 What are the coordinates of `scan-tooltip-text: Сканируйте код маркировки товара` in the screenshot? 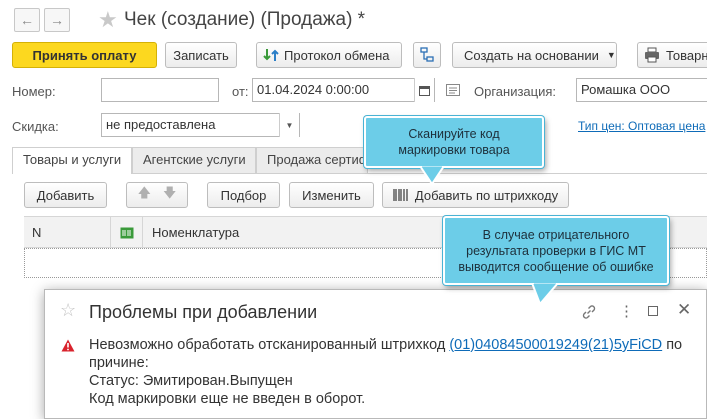 It's located at (454, 142).